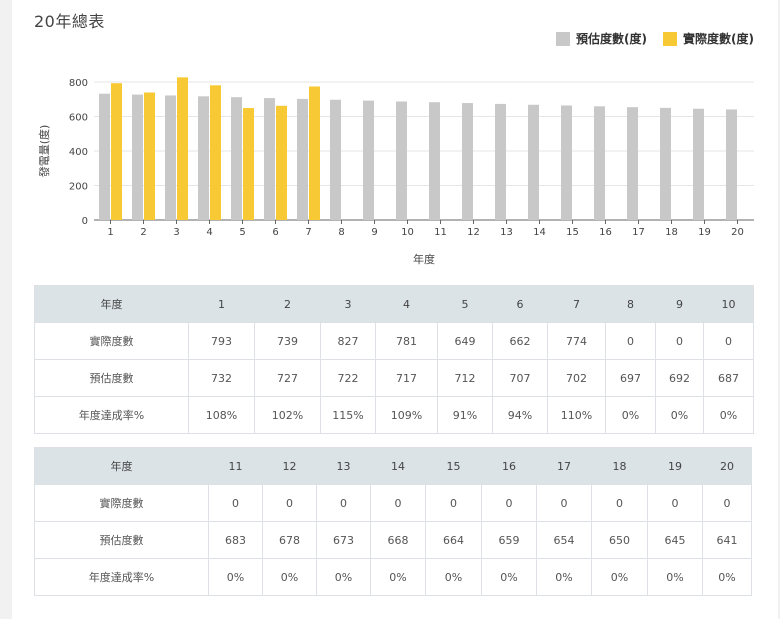 The image size is (780, 619). Describe the element at coordinates (737, 232) in the screenshot. I see `x-tick-label: 20` at that location.